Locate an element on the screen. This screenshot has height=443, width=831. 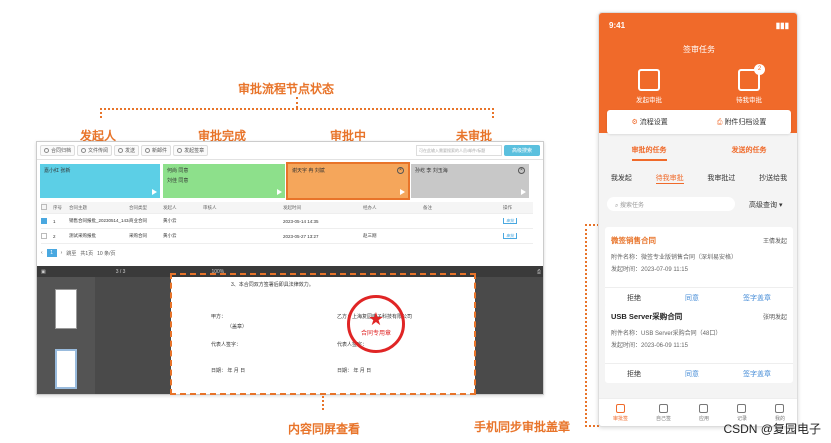
advanced-query-button: 高级查询 ▾ is located at coordinates (765, 205).